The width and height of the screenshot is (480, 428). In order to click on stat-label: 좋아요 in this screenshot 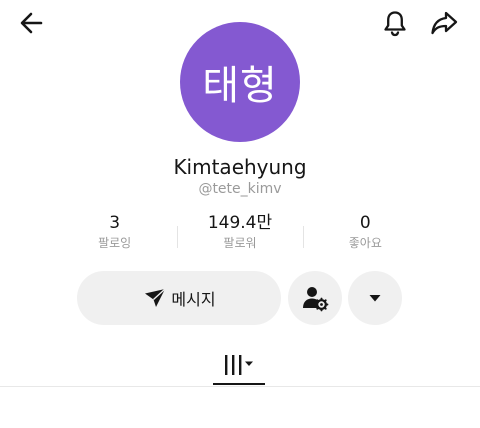, I will do `click(365, 243)`.